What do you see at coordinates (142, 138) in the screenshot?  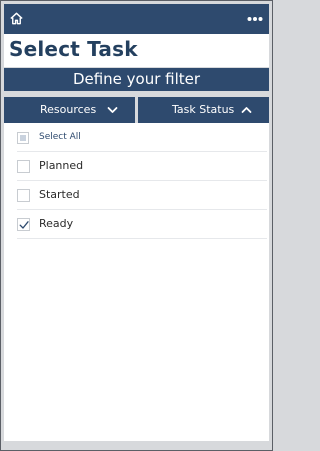 I see `select-all-row: Select All` at bounding box center [142, 138].